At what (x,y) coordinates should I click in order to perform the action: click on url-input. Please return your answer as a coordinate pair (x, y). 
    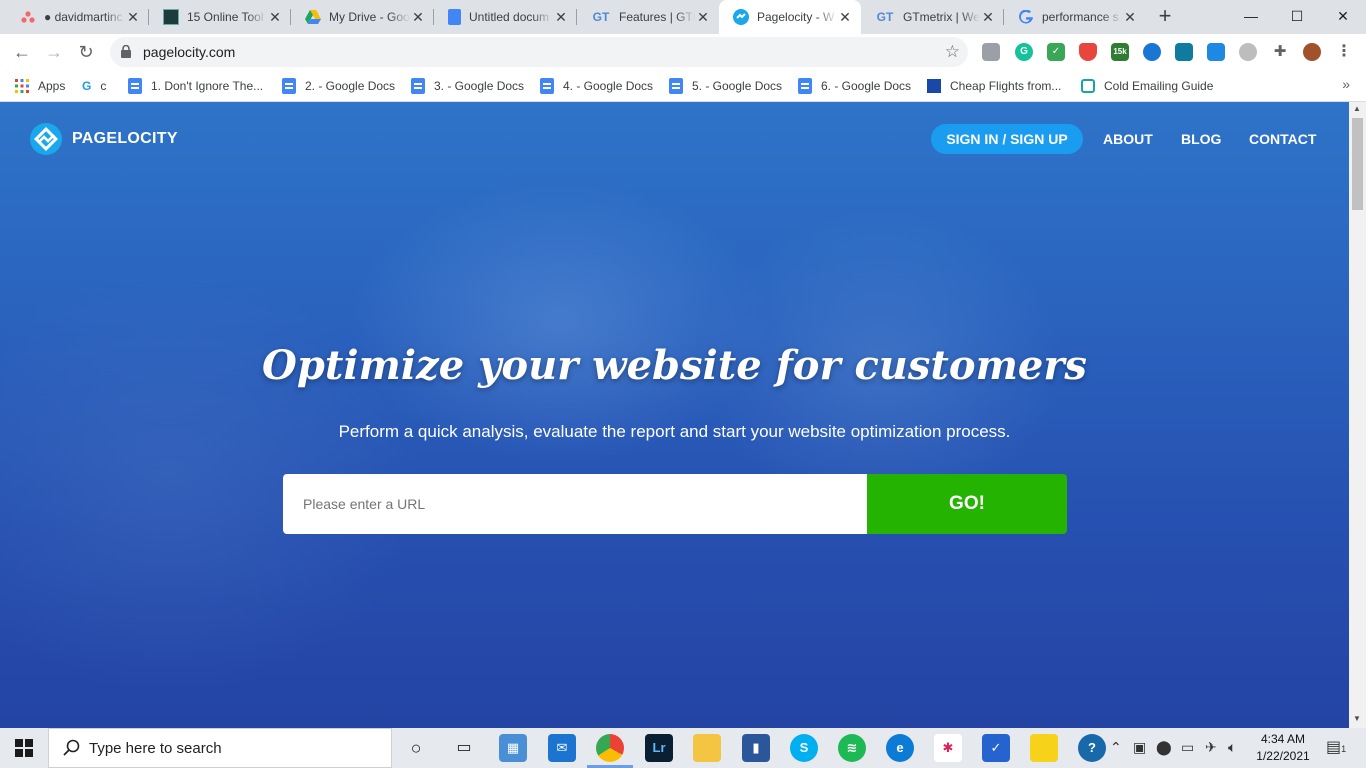
    Looking at the image, I should click on (575, 504).